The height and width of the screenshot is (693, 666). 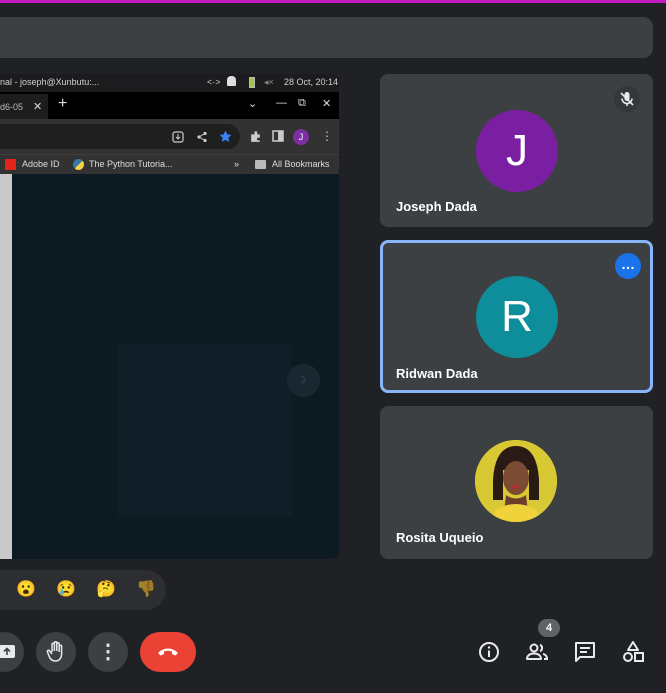 I want to click on leave-call-button, so click(x=168, y=652).